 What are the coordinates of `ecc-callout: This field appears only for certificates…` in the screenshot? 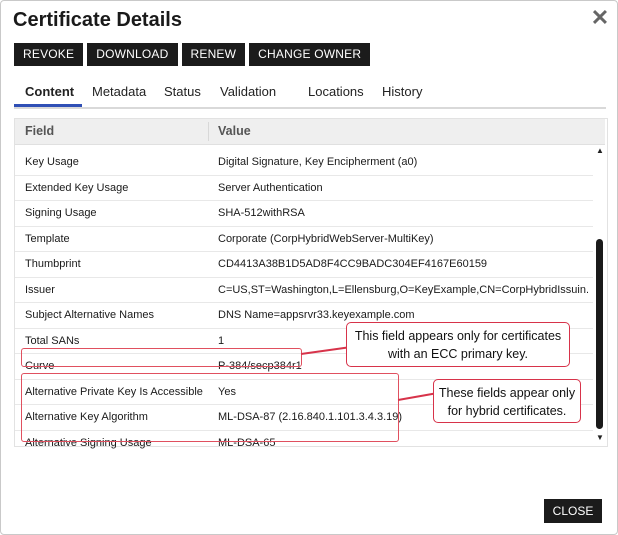 It's located at (458, 344).